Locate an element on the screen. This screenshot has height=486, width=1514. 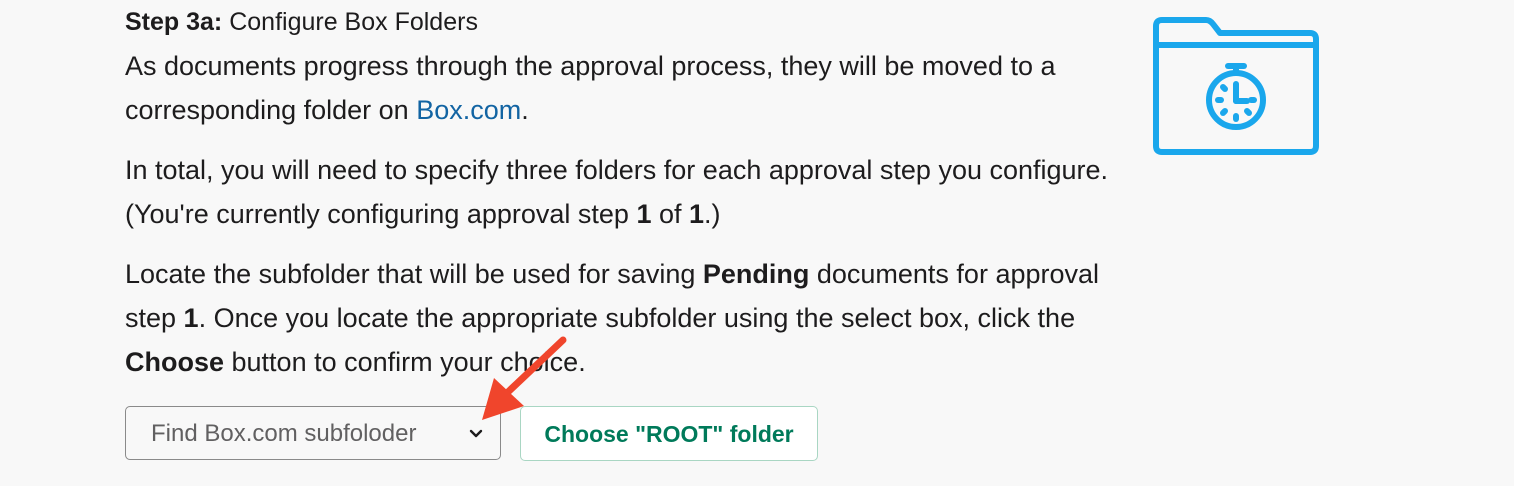
chevron-down-icon is located at coordinates (476, 433).